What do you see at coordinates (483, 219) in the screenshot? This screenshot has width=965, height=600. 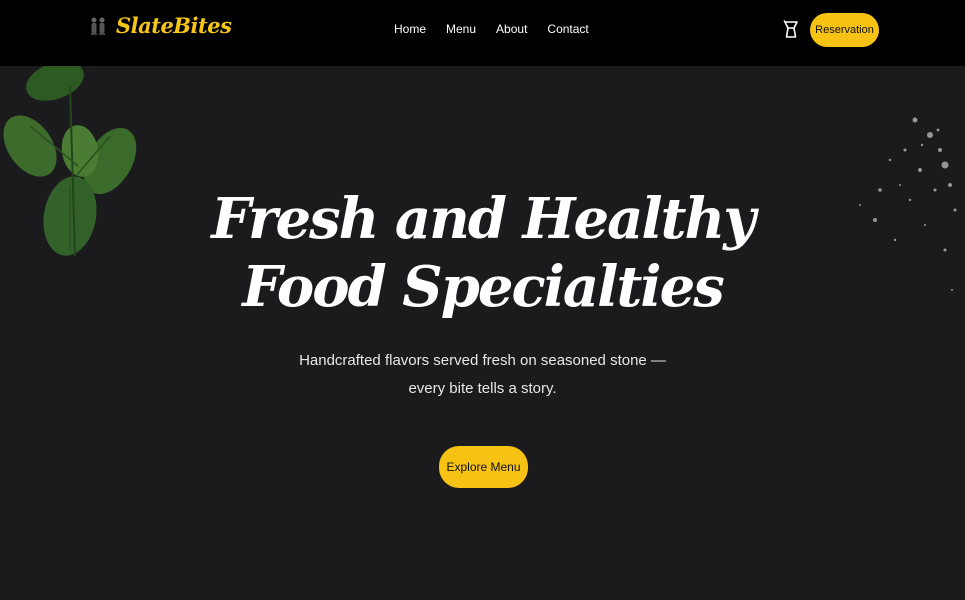 I see `hero-title-line-1: Fresh and Healthy` at bounding box center [483, 219].